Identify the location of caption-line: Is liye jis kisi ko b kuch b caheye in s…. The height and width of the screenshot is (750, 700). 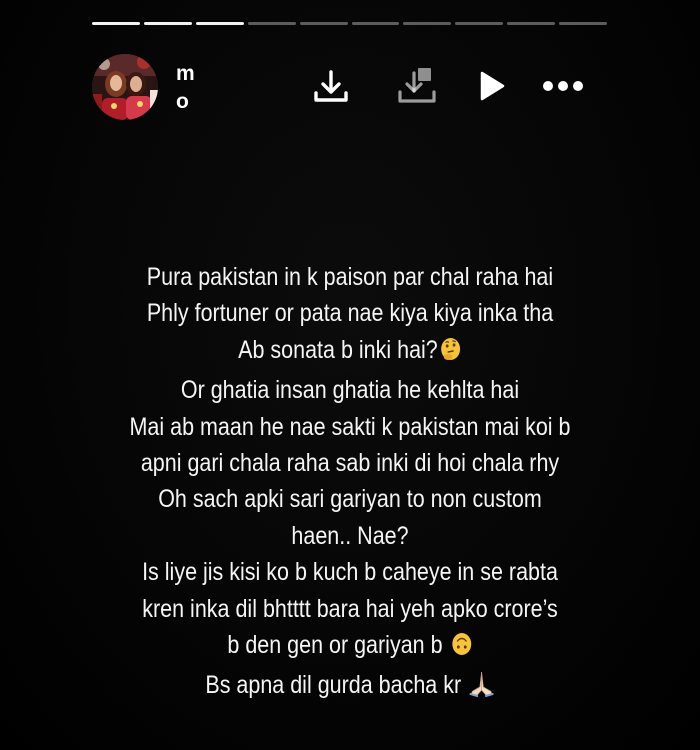
(350, 572).